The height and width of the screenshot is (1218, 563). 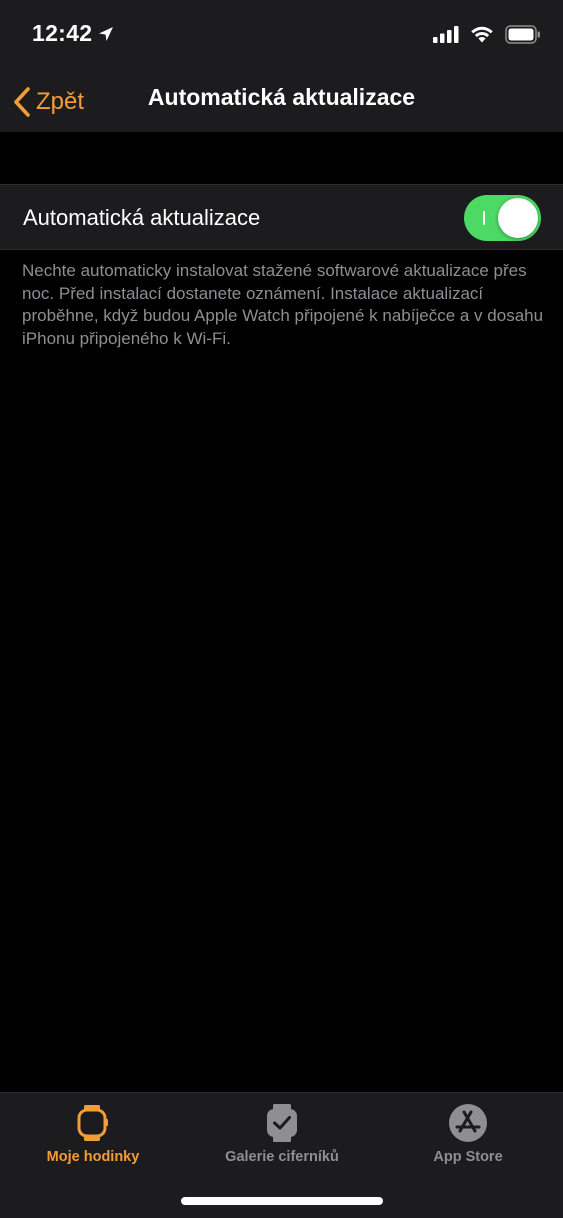 I want to click on tab-app-store: App Store, so click(x=468, y=1143).